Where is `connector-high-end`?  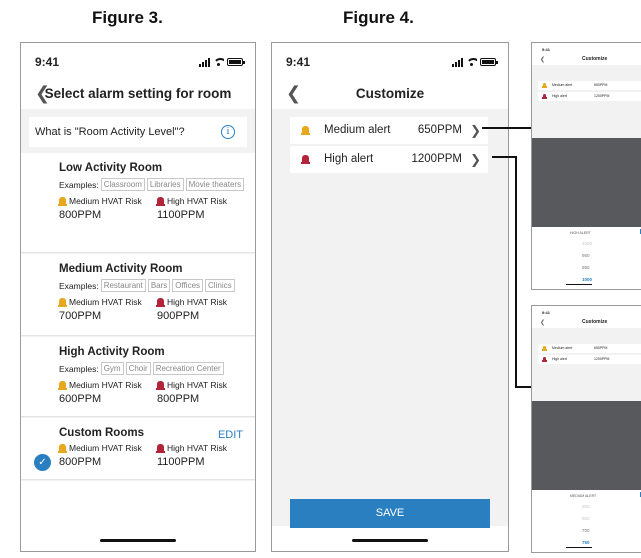 connector-high-end is located at coordinates (523, 387).